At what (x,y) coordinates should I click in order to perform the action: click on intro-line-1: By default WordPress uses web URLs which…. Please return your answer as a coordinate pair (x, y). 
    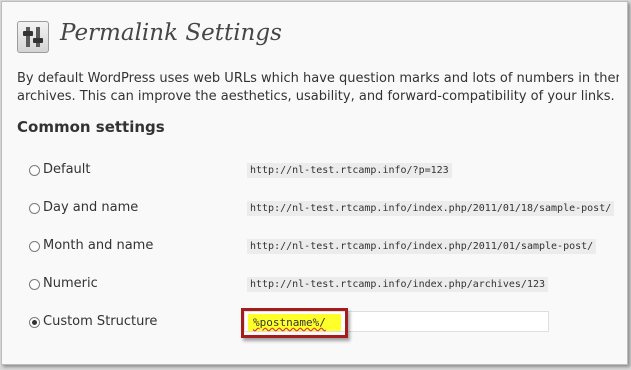
    Looking at the image, I should click on (322, 78).